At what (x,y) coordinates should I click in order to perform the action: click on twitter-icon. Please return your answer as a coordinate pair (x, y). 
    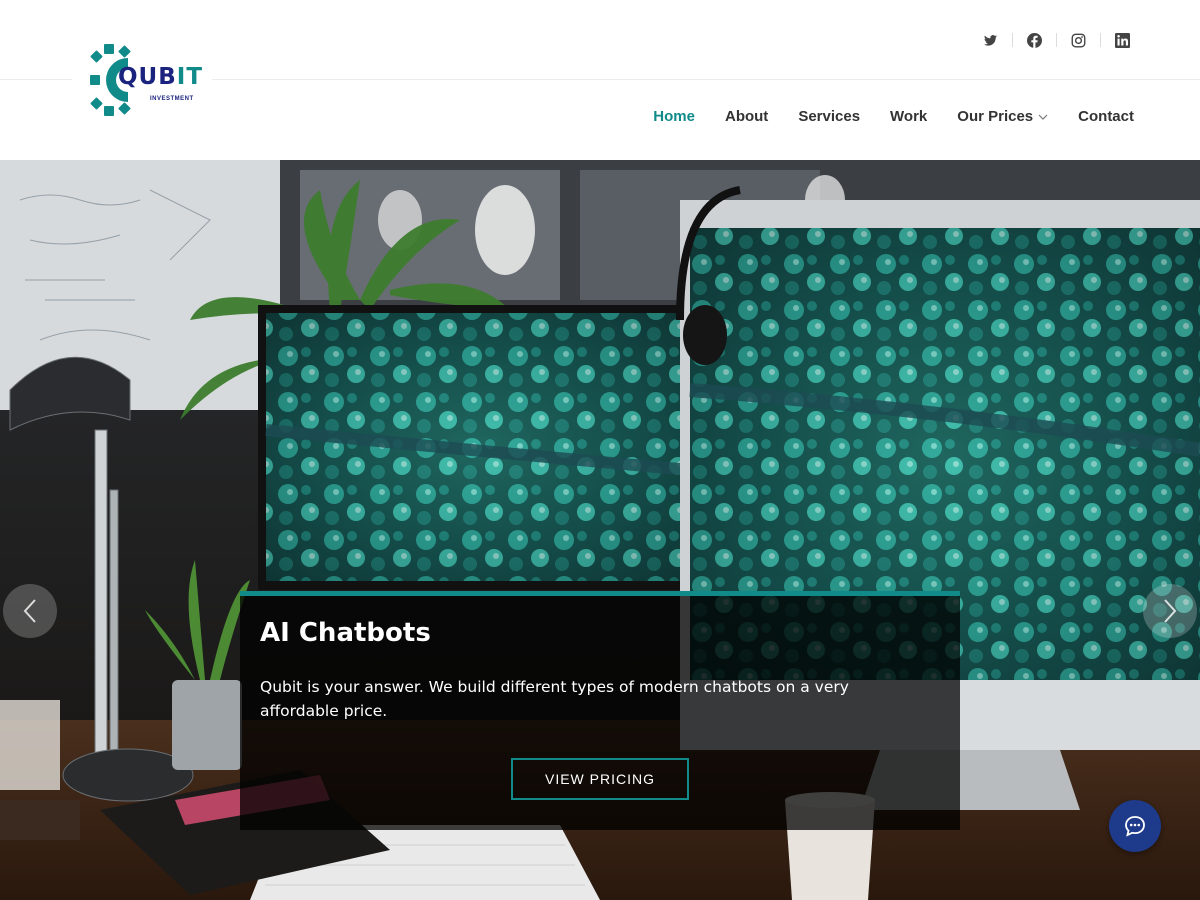
    Looking at the image, I should click on (990, 40).